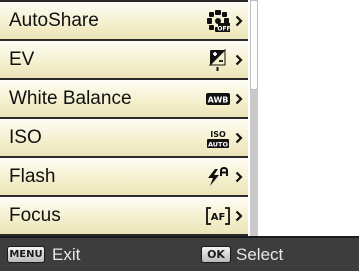  I want to click on select-label: Select, so click(260, 254).